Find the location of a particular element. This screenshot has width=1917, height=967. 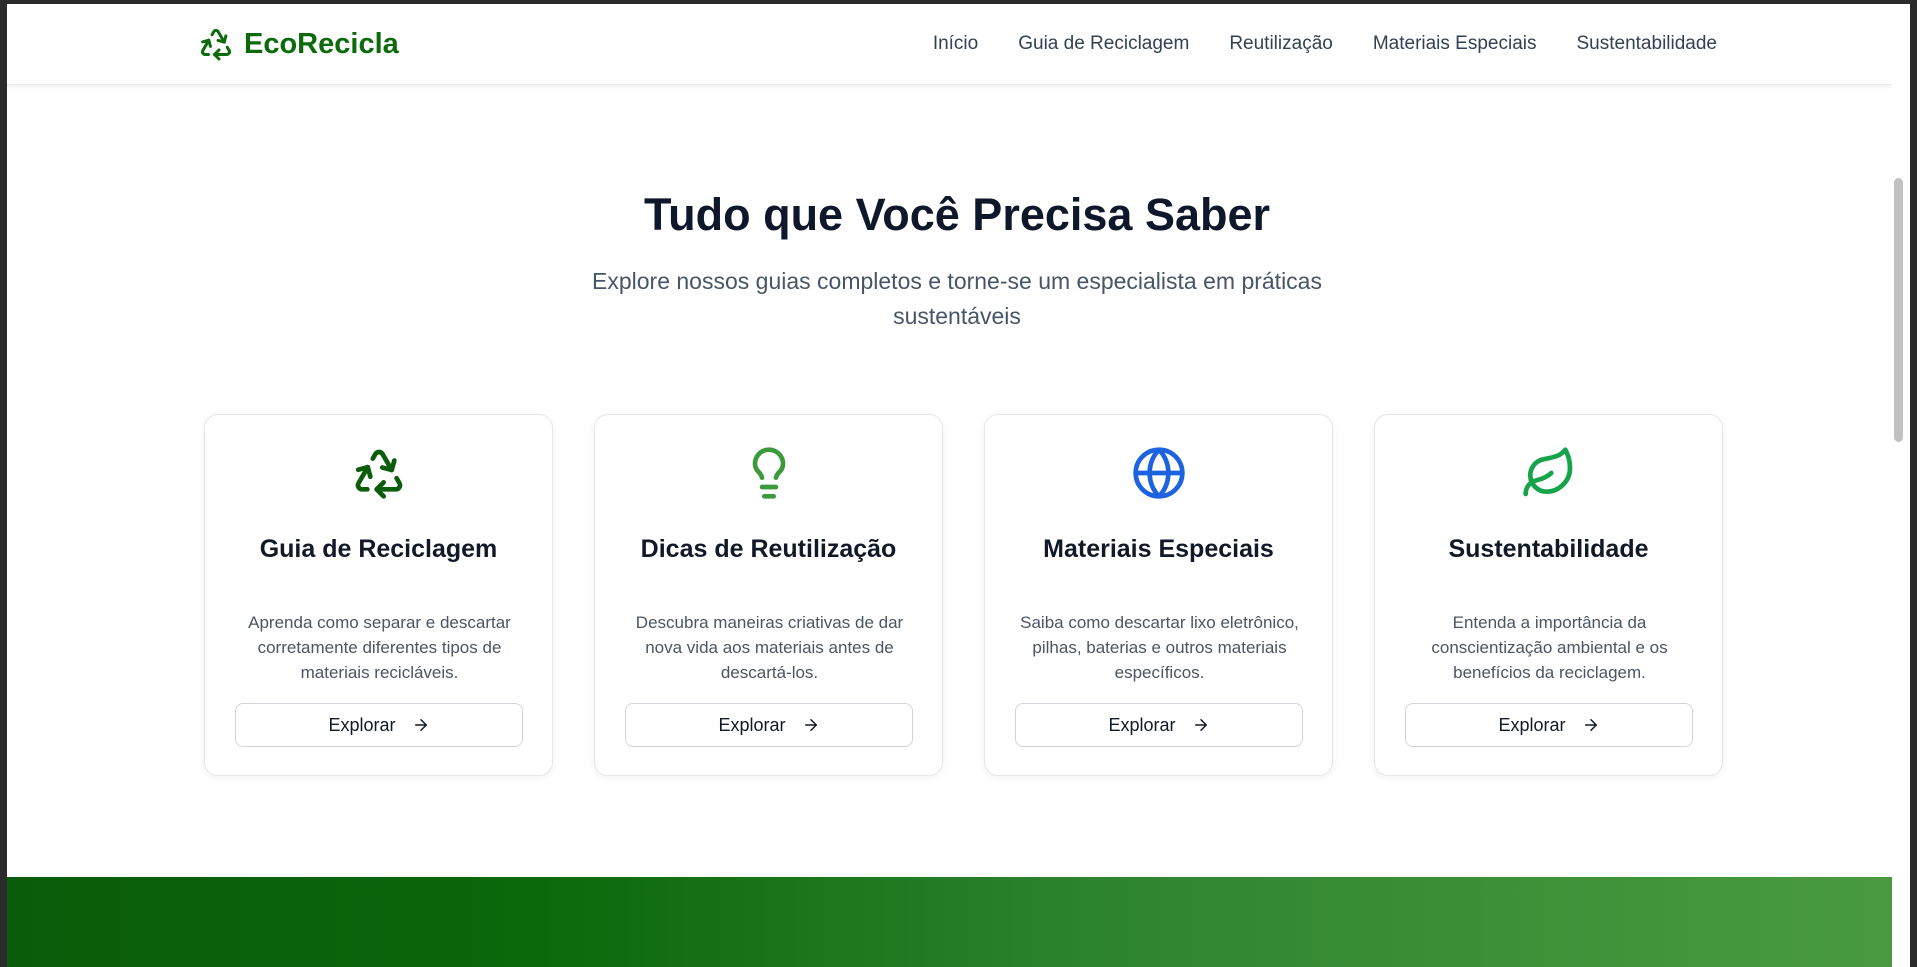

card-title: Materiais Especiais is located at coordinates (1158, 549).